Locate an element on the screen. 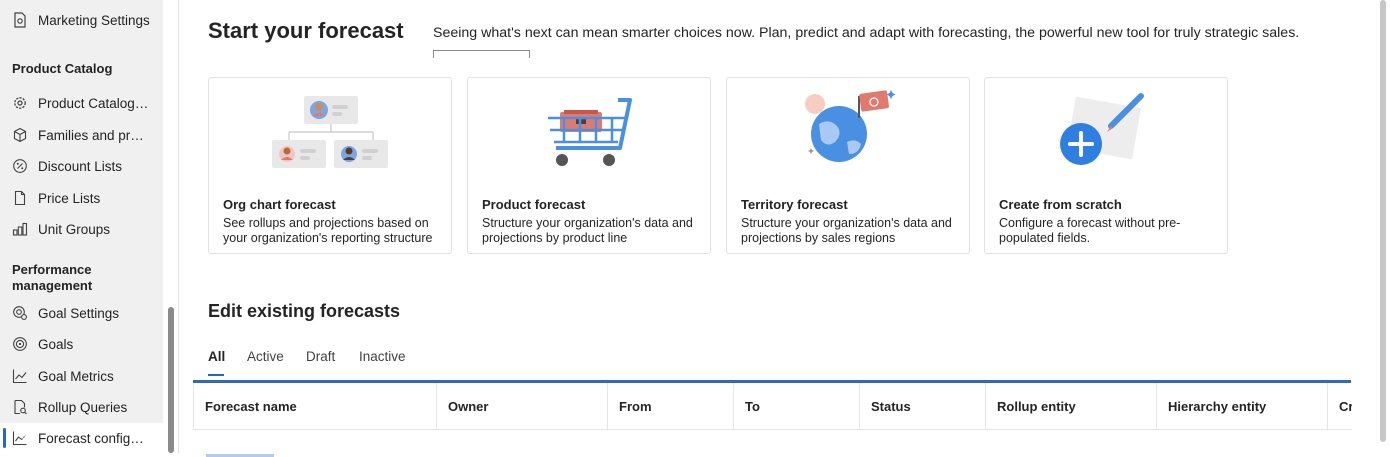  tab-selected-indicator is located at coordinates (216, 375).